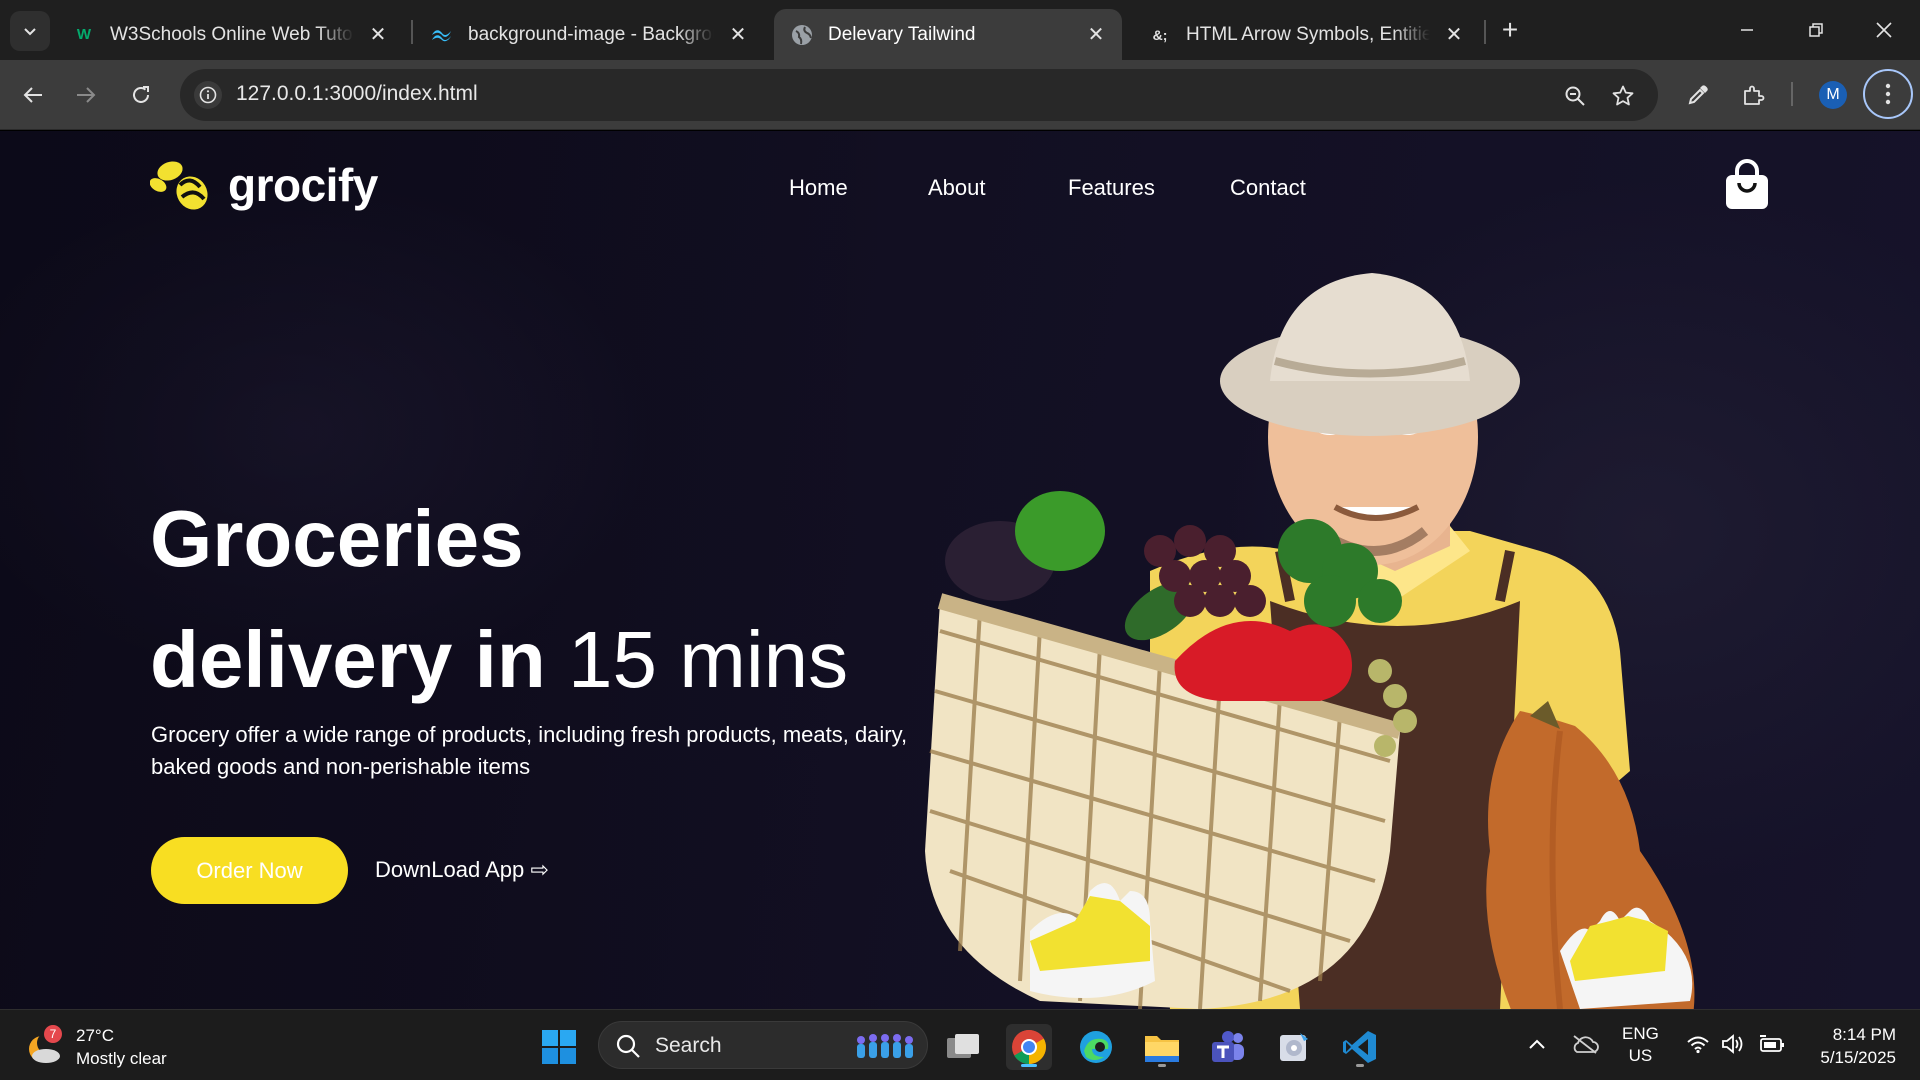 The image size is (1920, 1080). I want to click on tailwind-icon, so click(442, 35).